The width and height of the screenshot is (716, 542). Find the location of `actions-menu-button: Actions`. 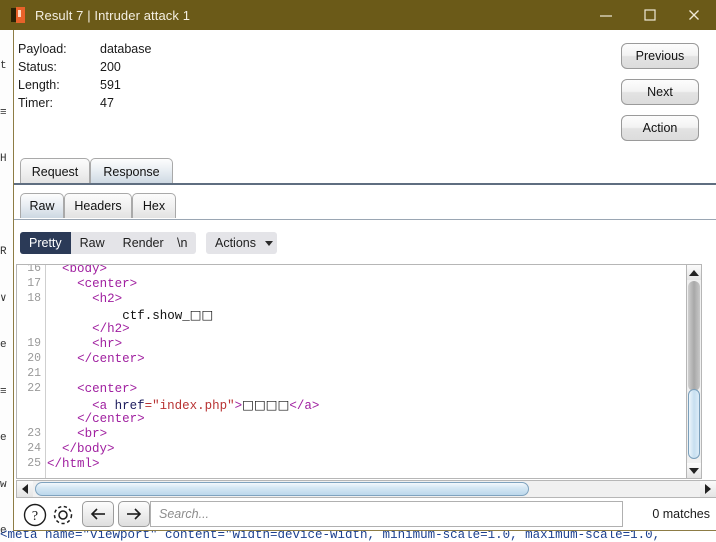

actions-menu-button: Actions is located at coordinates (241, 243).